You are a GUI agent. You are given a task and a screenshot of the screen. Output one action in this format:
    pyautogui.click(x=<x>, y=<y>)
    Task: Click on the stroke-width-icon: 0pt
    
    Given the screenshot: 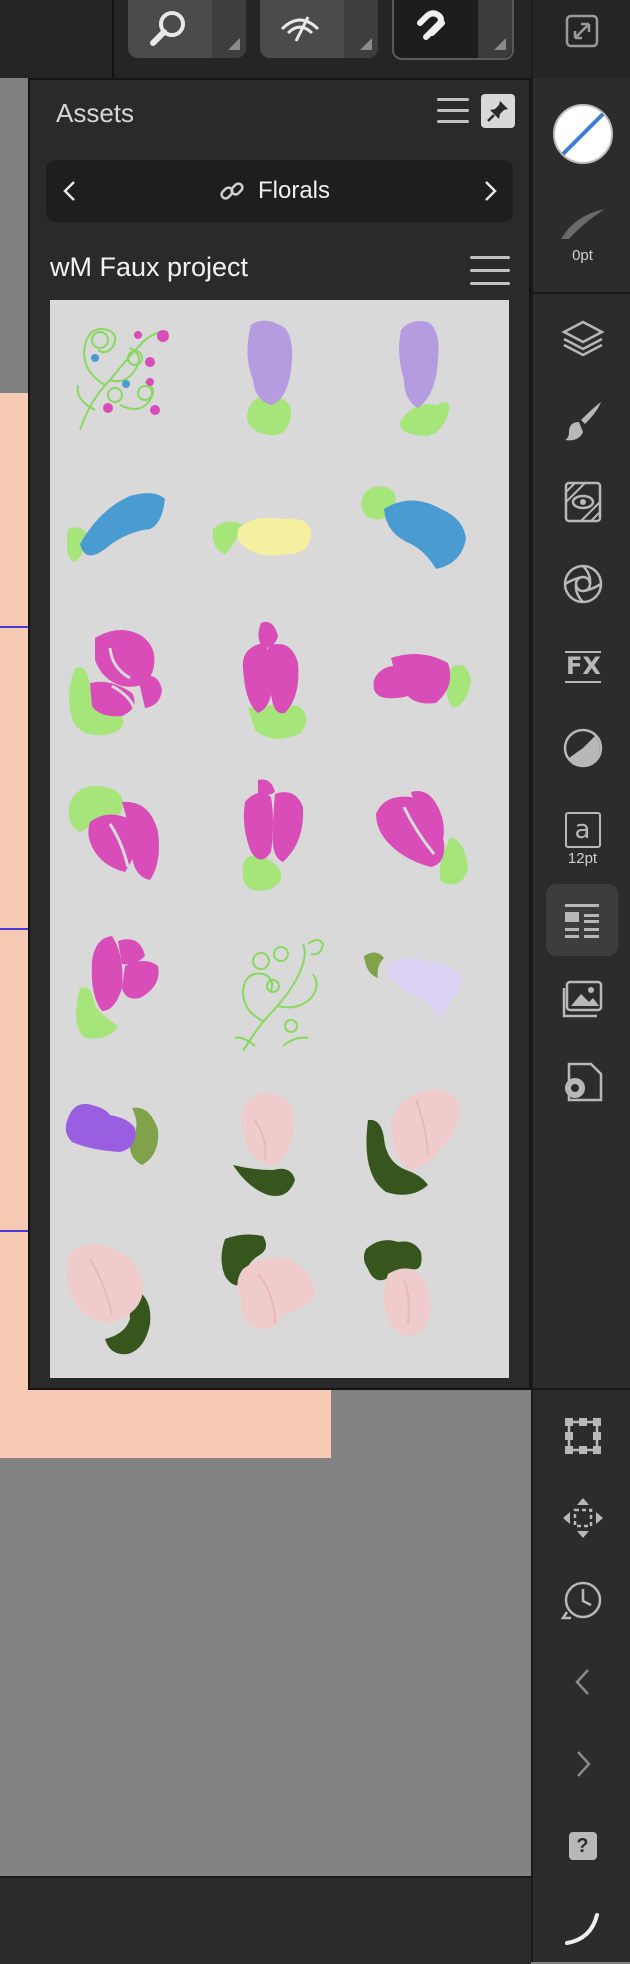 What is the action you would take?
    pyautogui.click(x=581, y=232)
    